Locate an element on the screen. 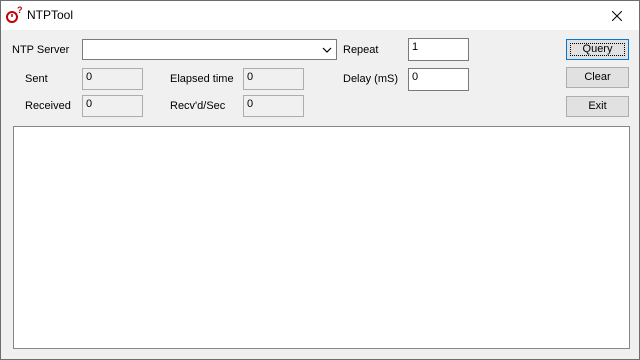 Image resolution: width=640 pixels, height=360 pixels. elapsed-time-label: Elapsed time is located at coordinates (202, 79).